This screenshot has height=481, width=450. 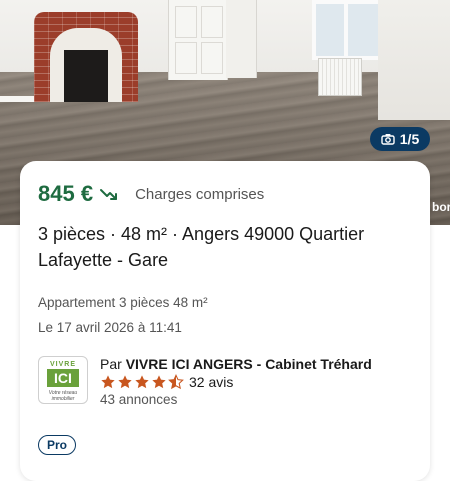 I want to click on half-star-icon, so click(x=176, y=382).